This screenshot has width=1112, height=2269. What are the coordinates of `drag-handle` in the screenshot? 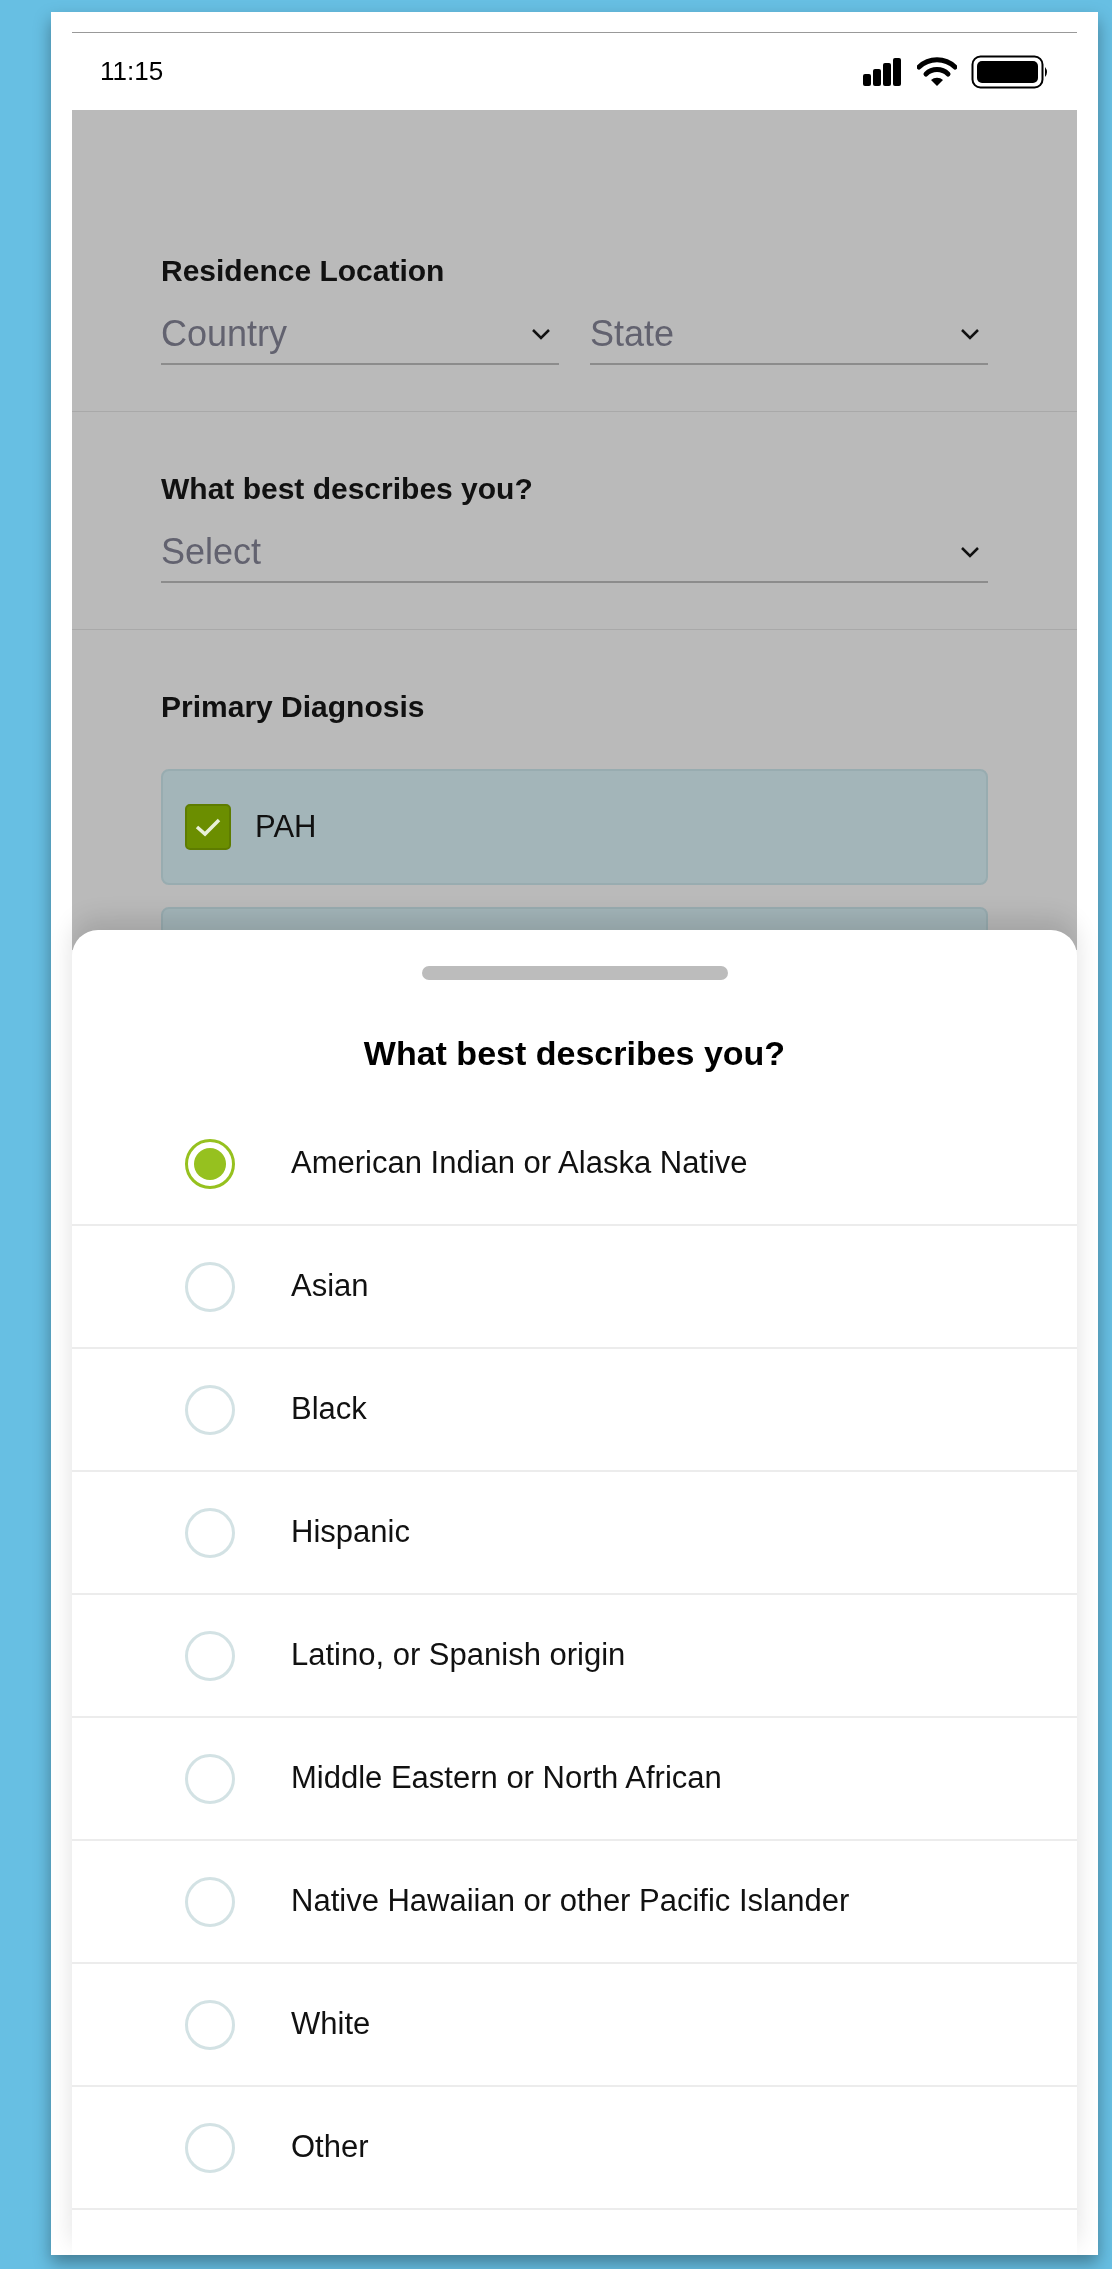 It's located at (574, 973).